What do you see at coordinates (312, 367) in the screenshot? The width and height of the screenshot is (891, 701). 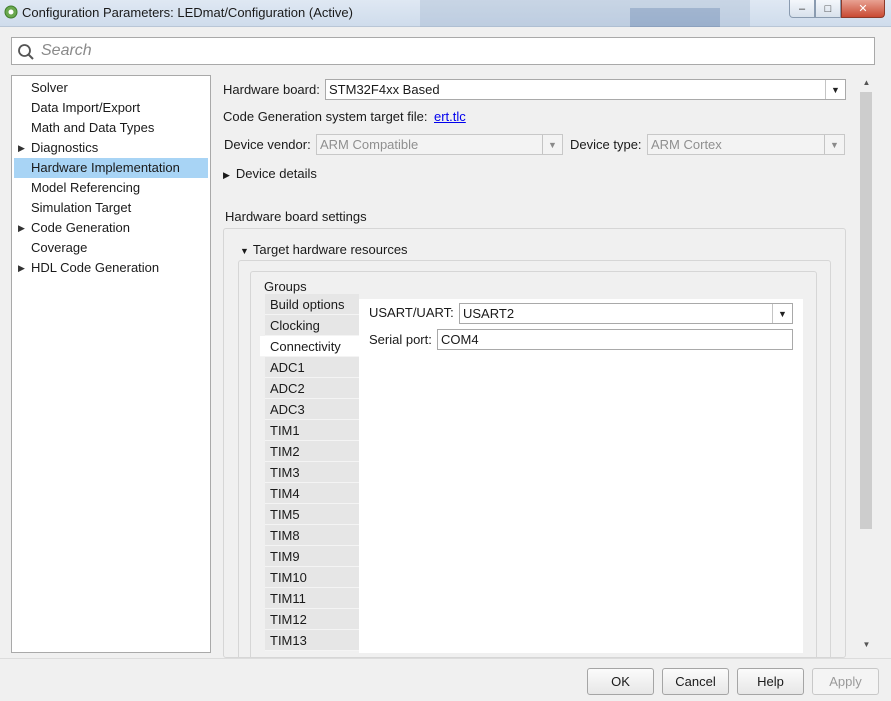 I see `group-tab: ADC1` at bounding box center [312, 367].